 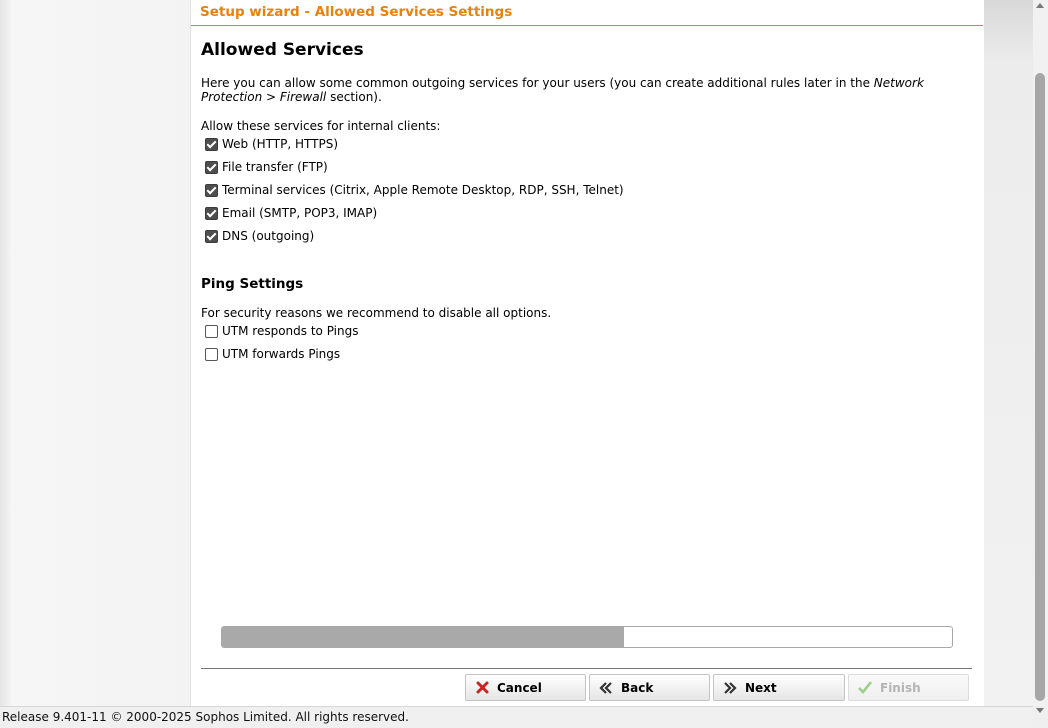 I want to click on close-icon, so click(x=482, y=688).